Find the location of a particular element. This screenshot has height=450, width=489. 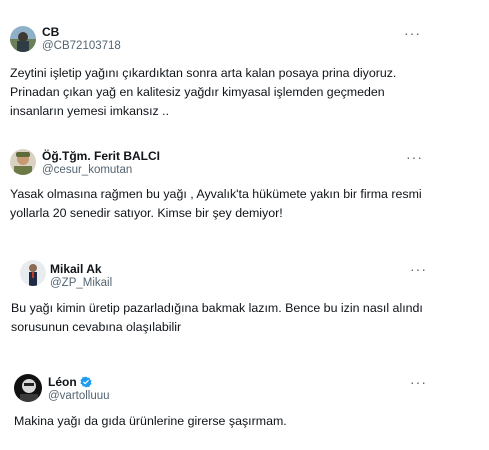

person-avatar-icon is located at coordinates (33, 273).